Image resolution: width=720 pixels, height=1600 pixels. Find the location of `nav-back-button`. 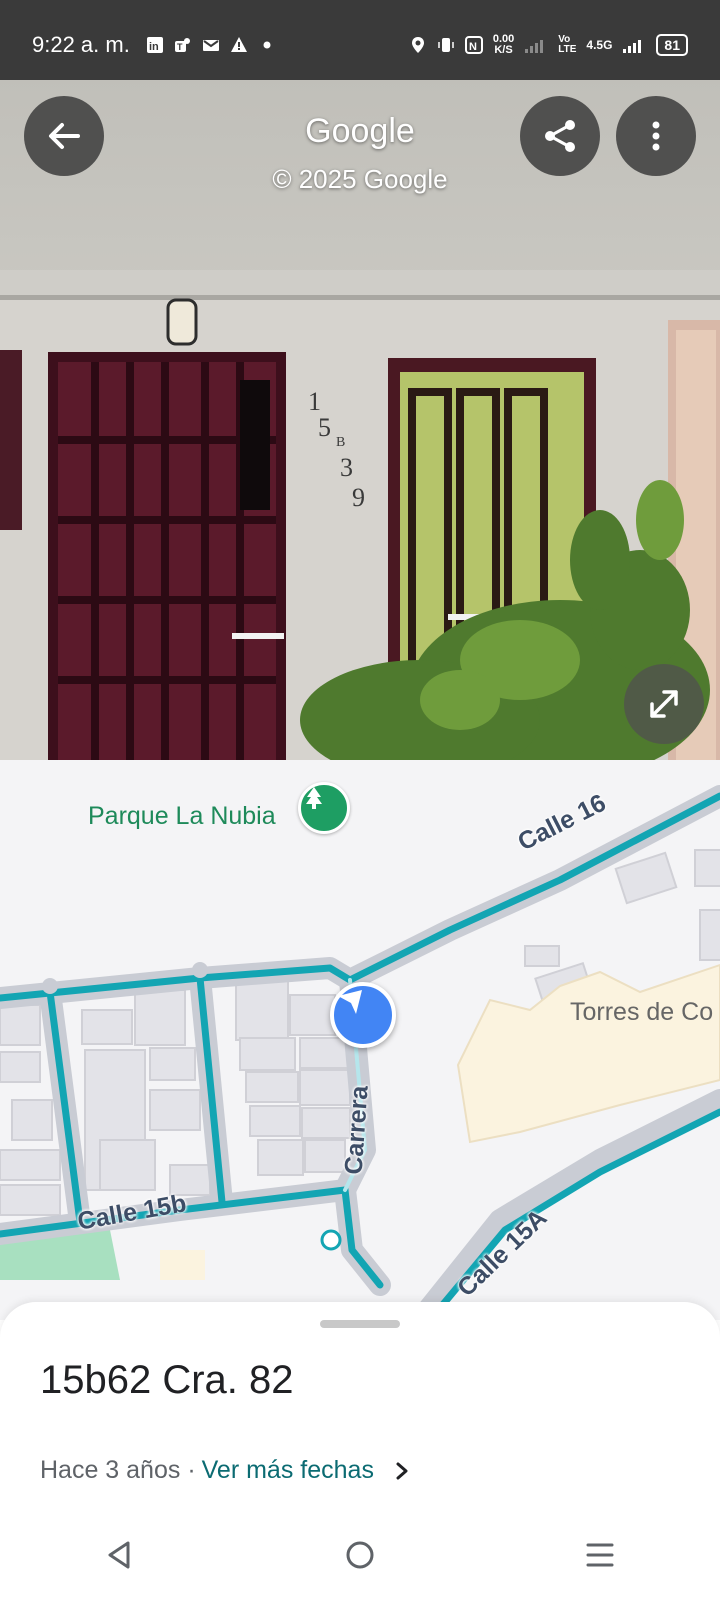

nav-back-button is located at coordinates (120, 1555).